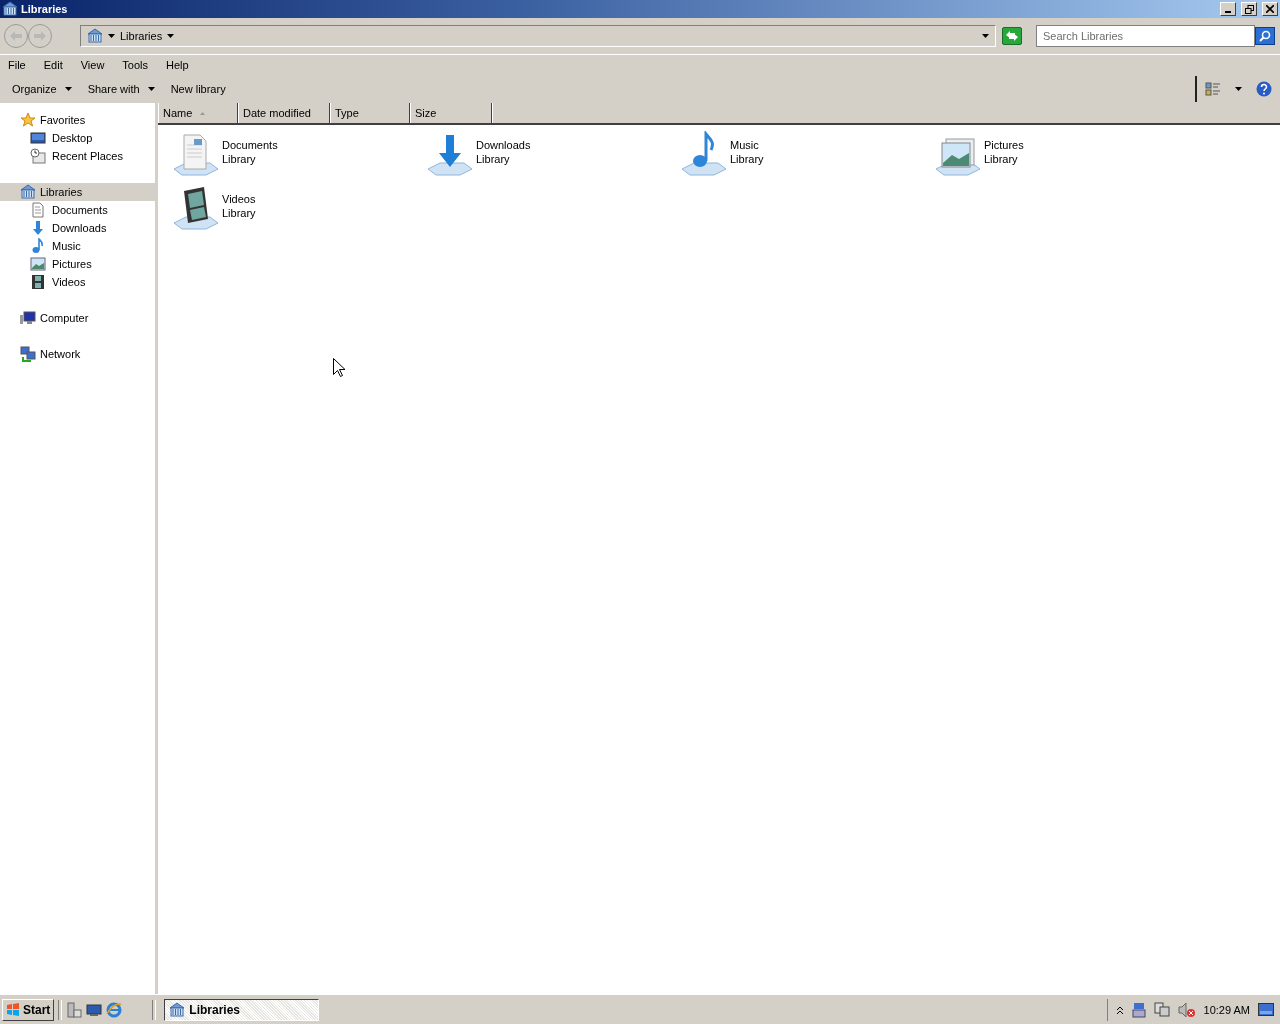 This screenshot has height=1024, width=1280. Describe the element at coordinates (704, 154) in the screenshot. I see `music-library-icon` at that location.